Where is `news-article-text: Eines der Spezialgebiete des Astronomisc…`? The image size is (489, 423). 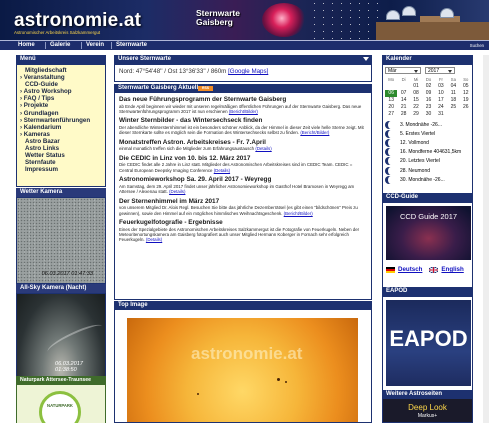 news-article-text: Eines der Spezialgebiete des Astronomisc… is located at coordinates (243, 235).